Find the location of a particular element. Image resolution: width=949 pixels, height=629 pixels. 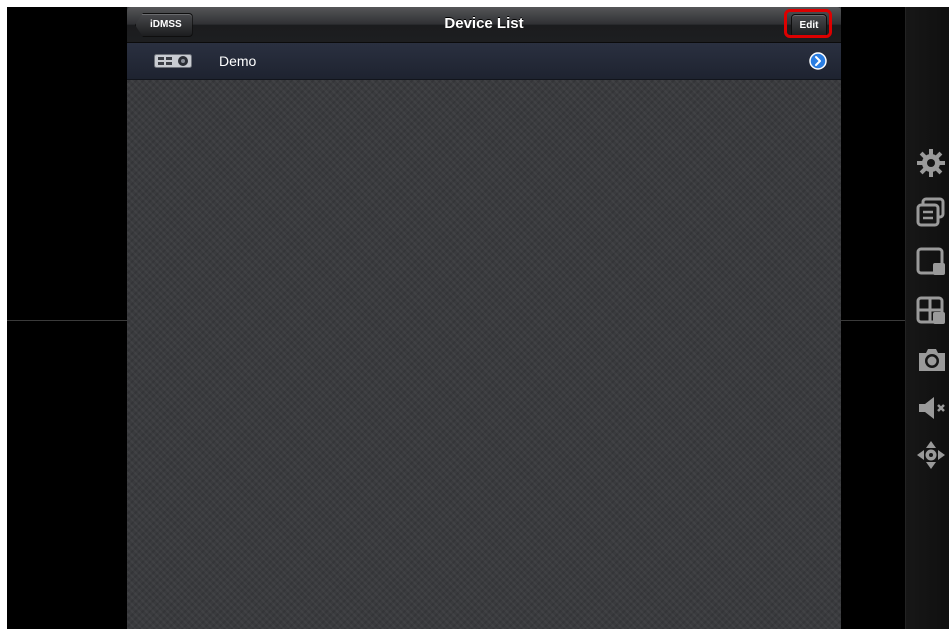

gear-icon is located at coordinates (931, 163).